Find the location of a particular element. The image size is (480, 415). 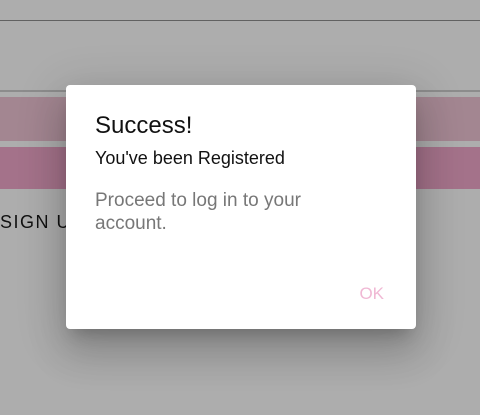

dialog-subtitle: You've been Registered is located at coordinates (190, 158).